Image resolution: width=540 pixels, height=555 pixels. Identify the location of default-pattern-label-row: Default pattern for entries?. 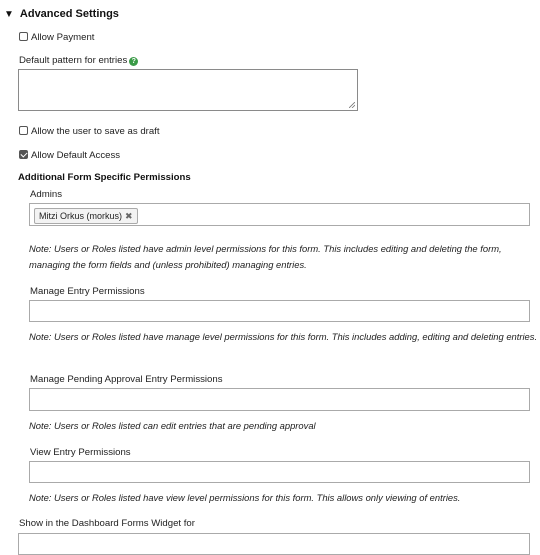
(79, 60).